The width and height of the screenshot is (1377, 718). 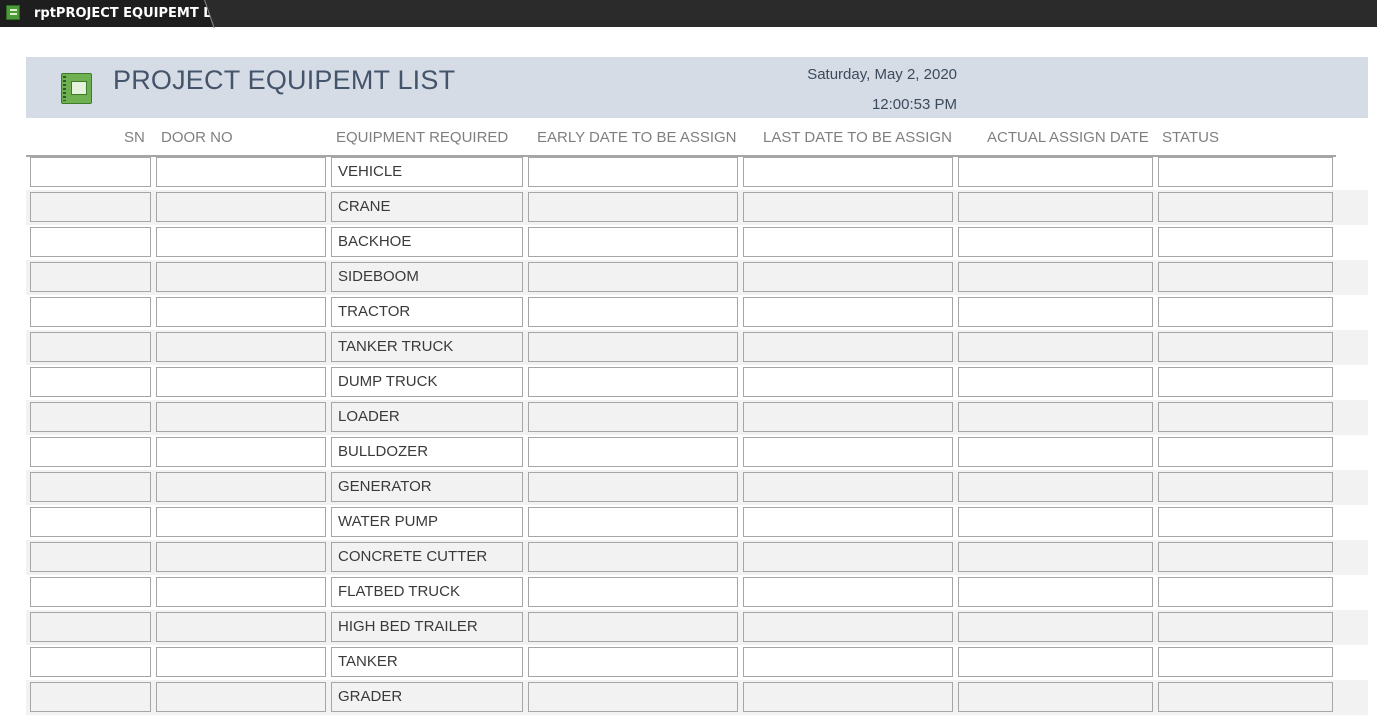 I want to click on equipment-field: TANKER TRUCK, so click(x=427, y=347).